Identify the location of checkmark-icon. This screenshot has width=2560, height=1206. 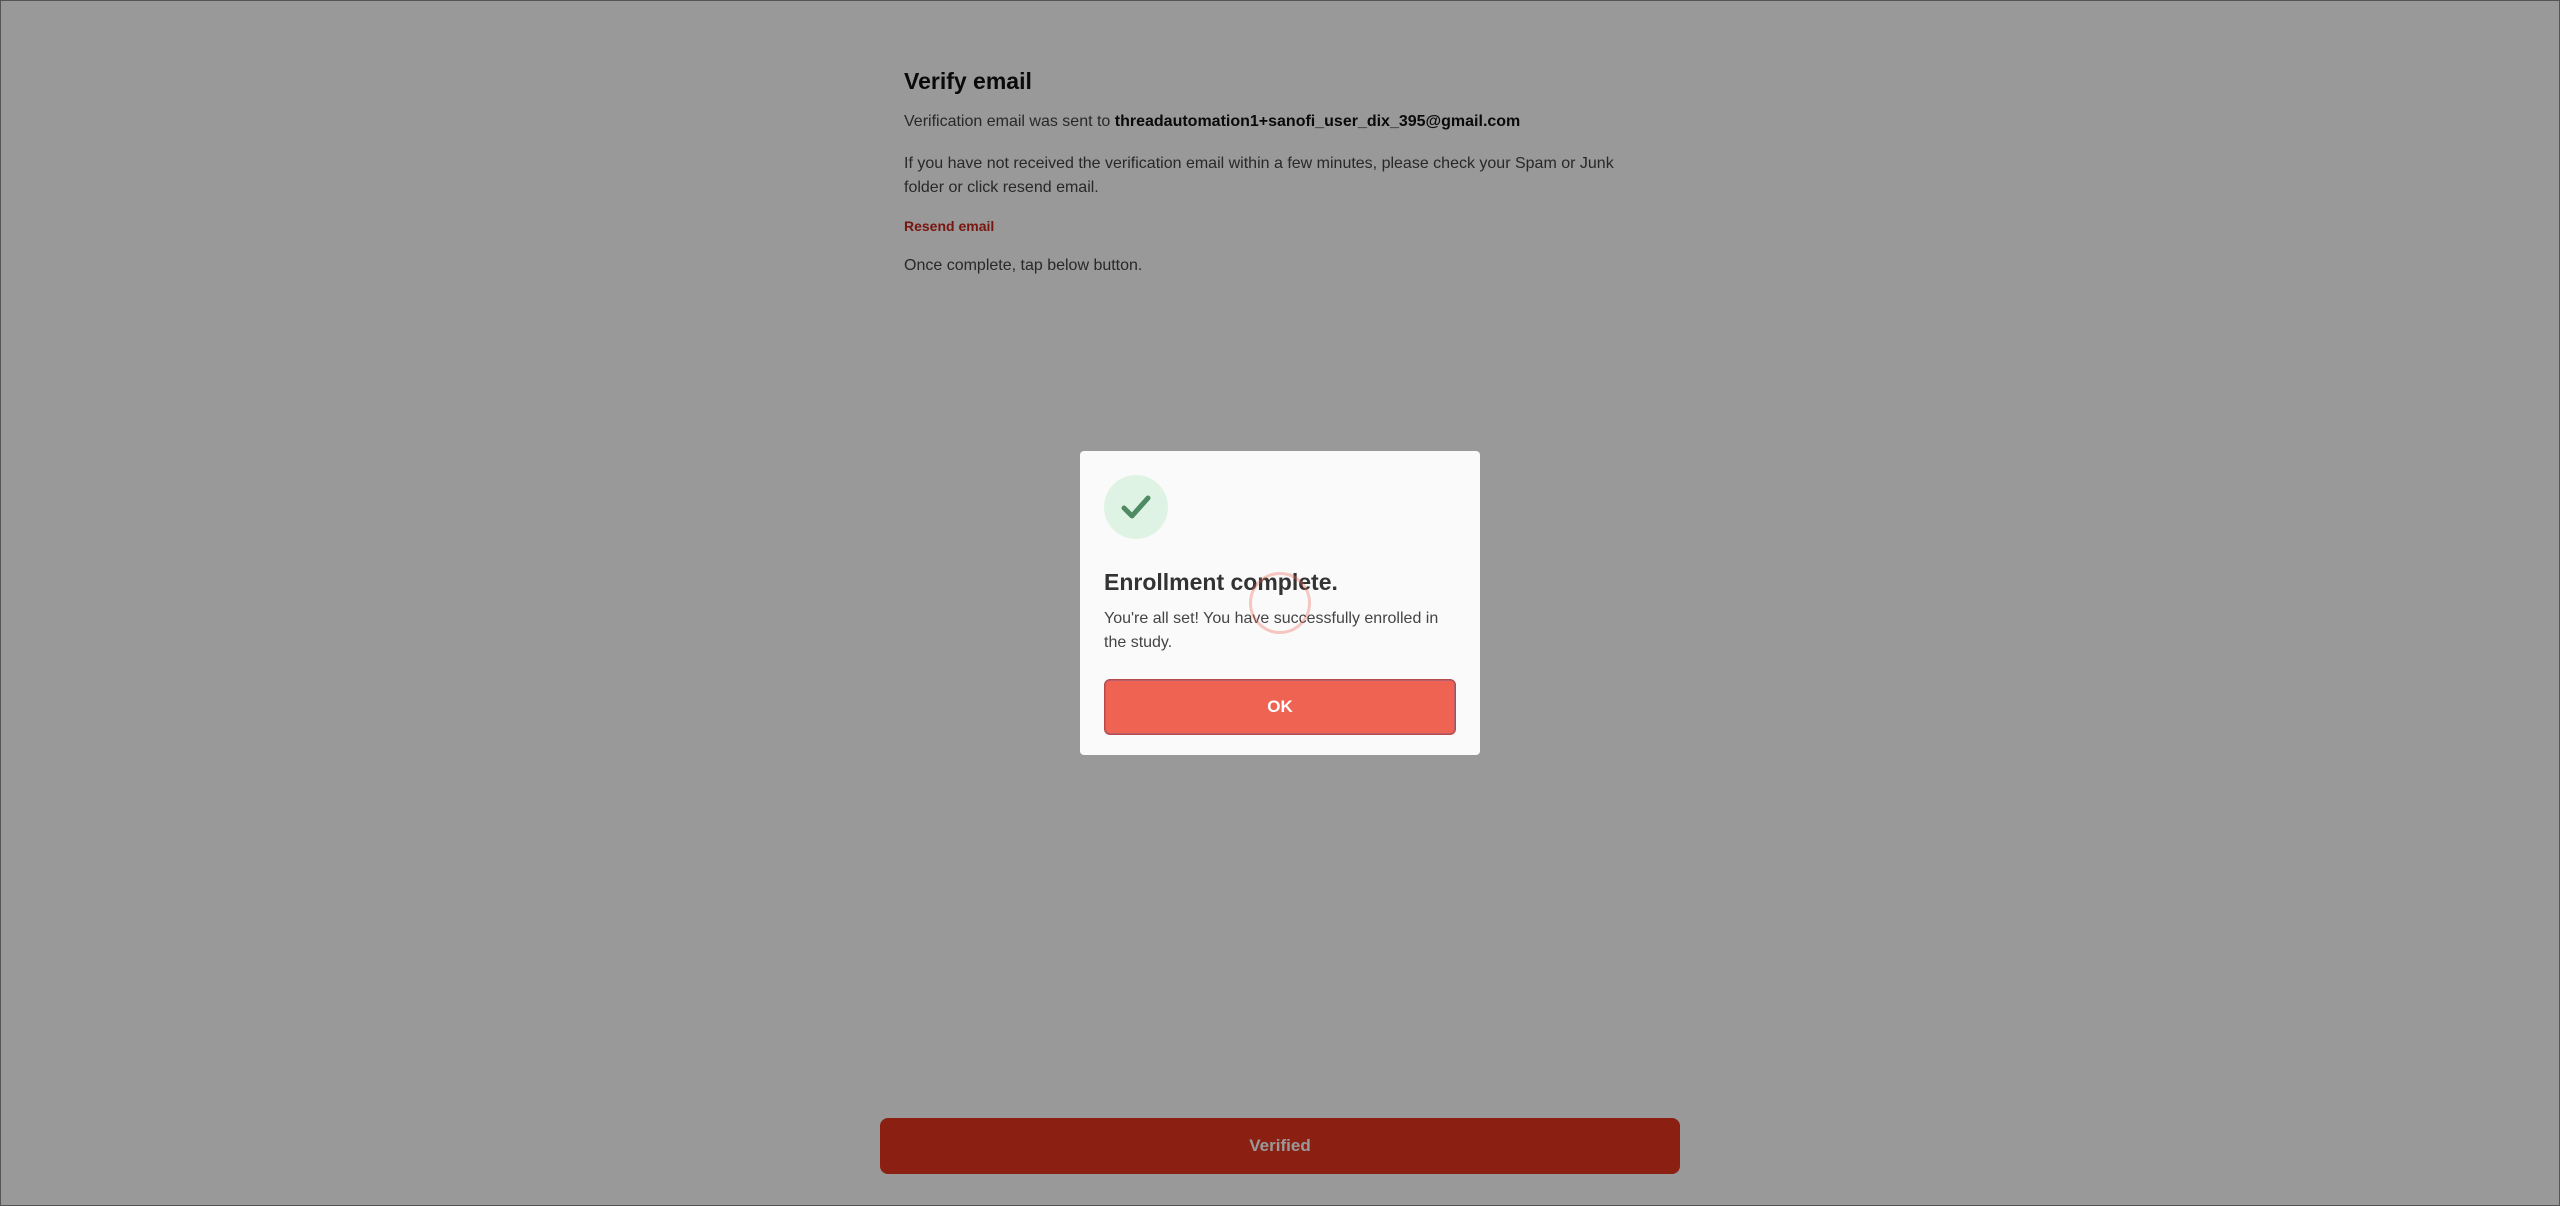
(1136, 507).